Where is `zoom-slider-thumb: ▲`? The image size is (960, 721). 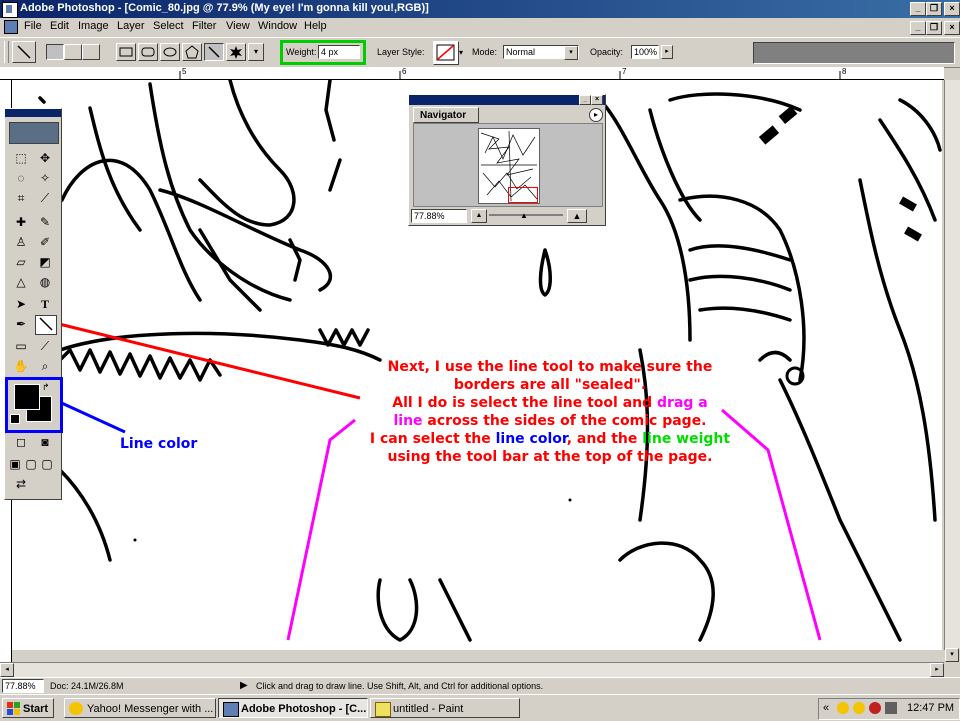
zoom-slider-thumb: ▲ is located at coordinates (524, 215).